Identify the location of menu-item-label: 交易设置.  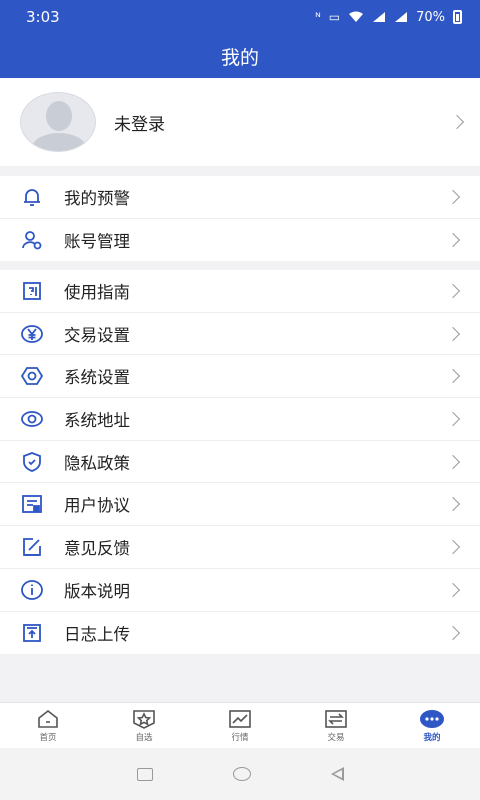
(97, 335).